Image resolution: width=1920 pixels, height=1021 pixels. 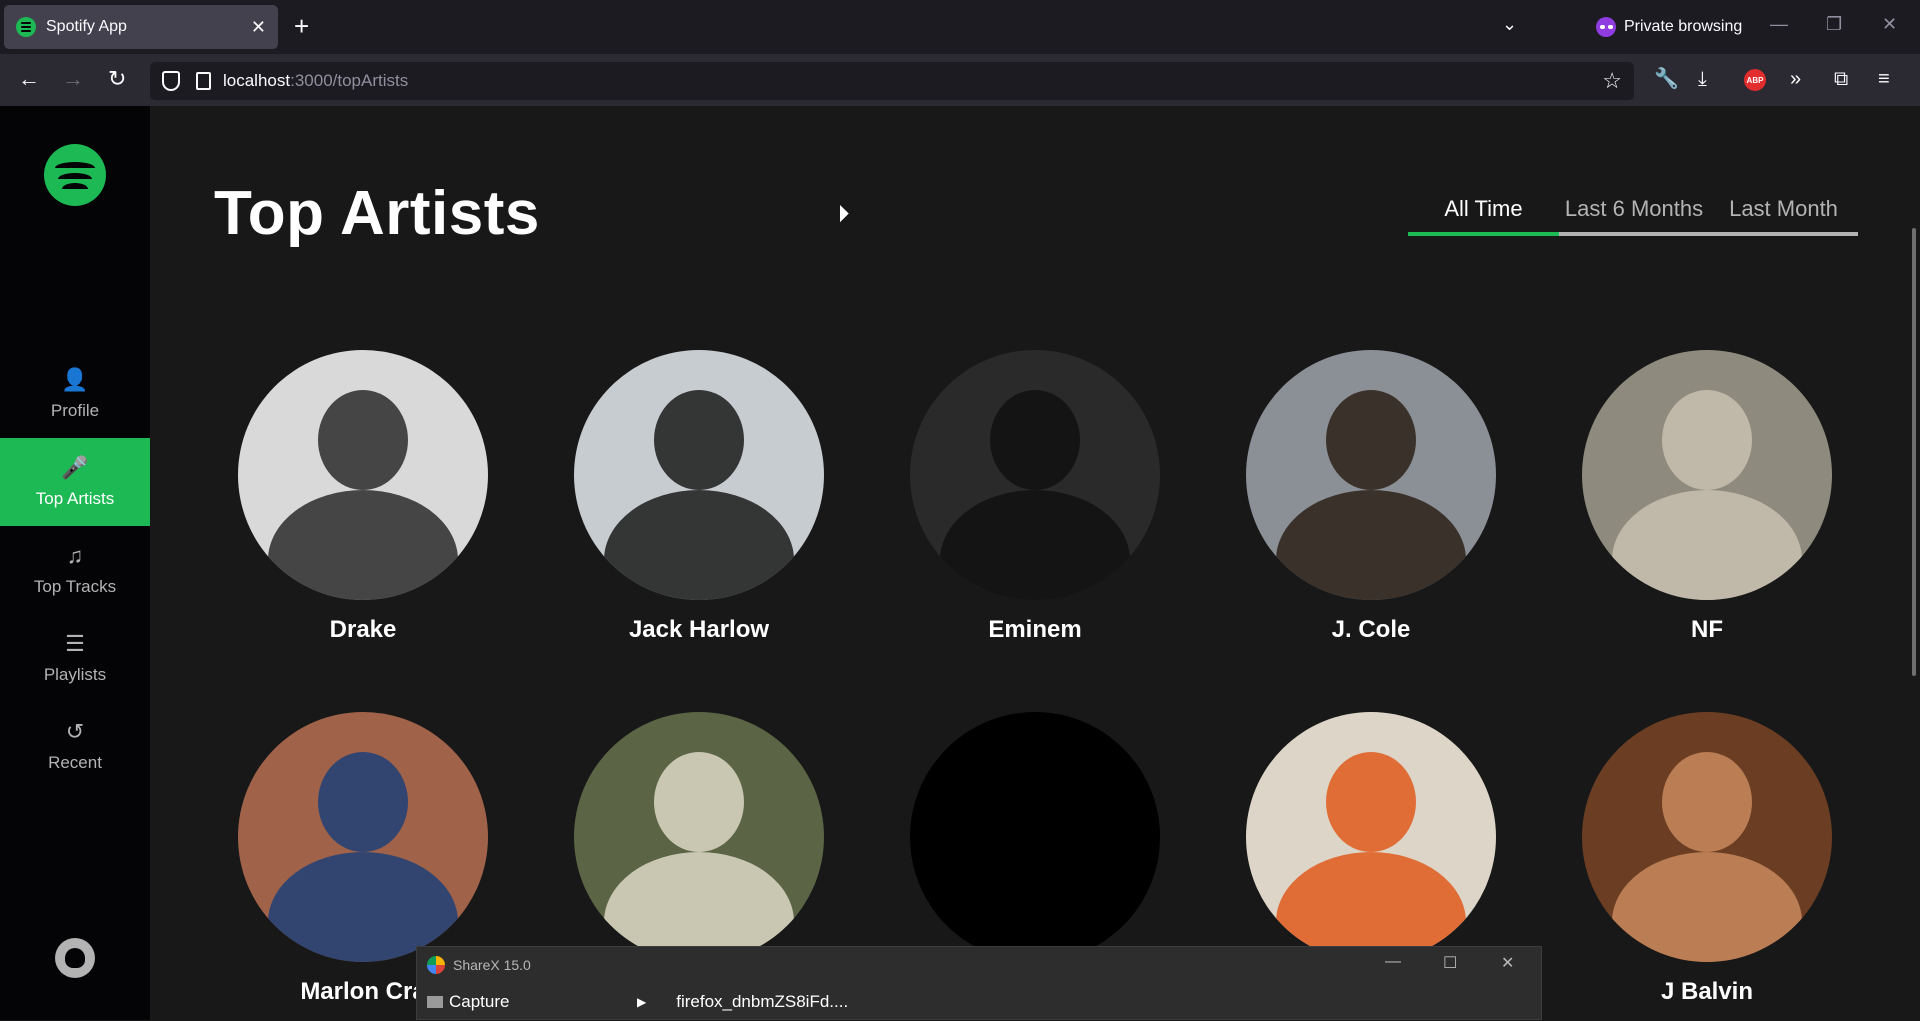 I want to click on address-bar: localhost:3000/topArtists ☆, so click(x=892, y=81).